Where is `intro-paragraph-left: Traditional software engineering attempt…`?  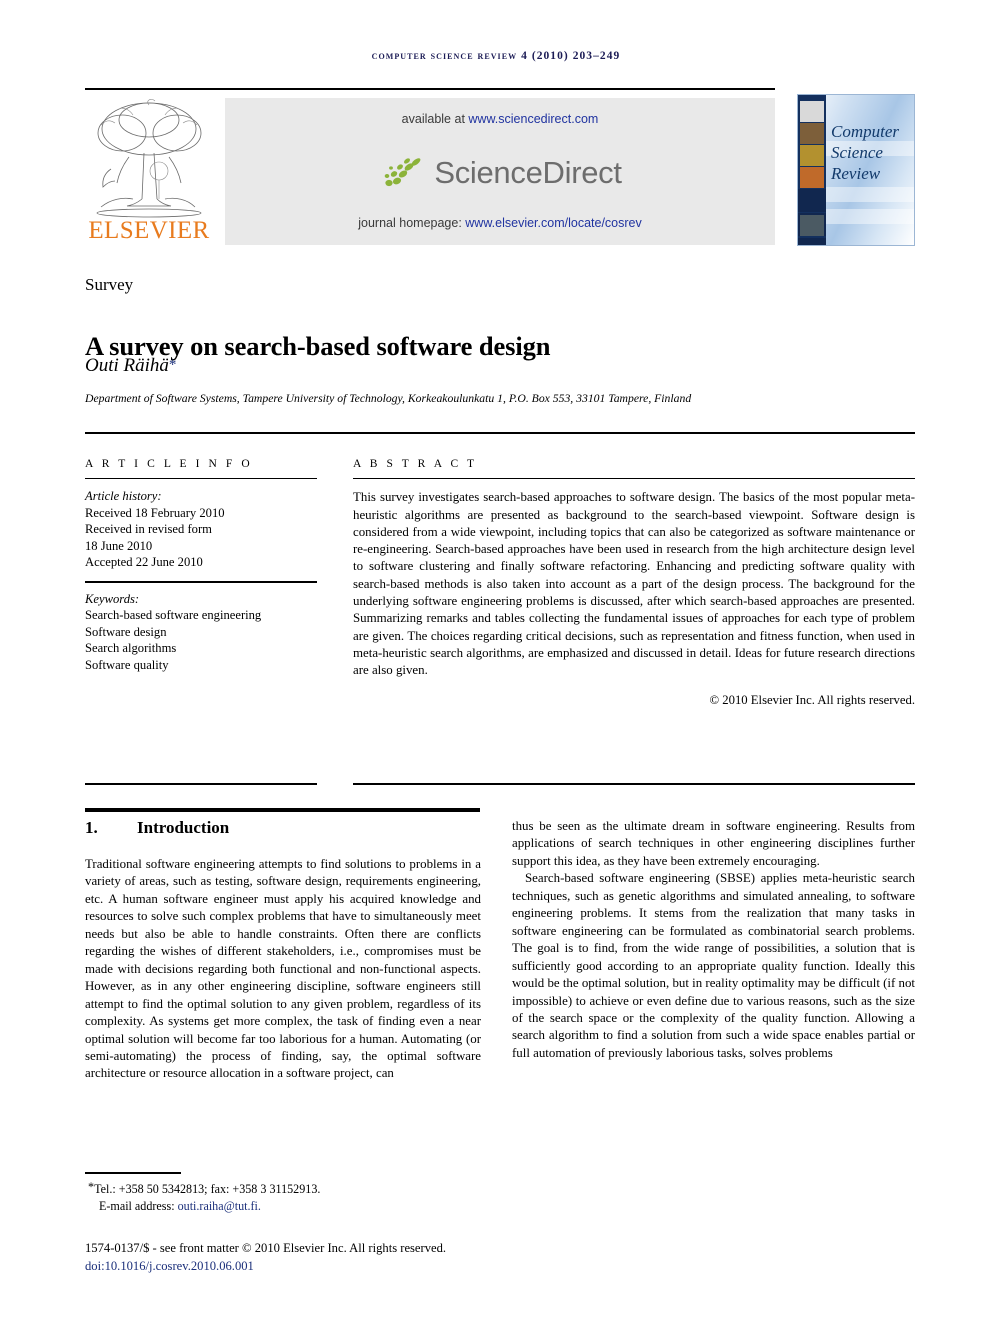
intro-paragraph-left: Traditional software engineering attempt… is located at coordinates (283, 969).